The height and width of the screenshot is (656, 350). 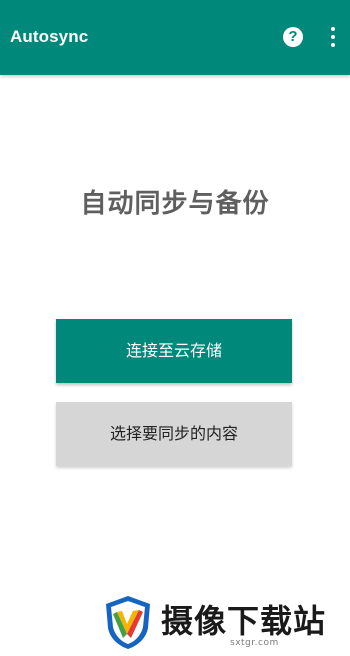 What do you see at coordinates (293, 37) in the screenshot?
I see `help-icon: ?` at bounding box center [293, 37].